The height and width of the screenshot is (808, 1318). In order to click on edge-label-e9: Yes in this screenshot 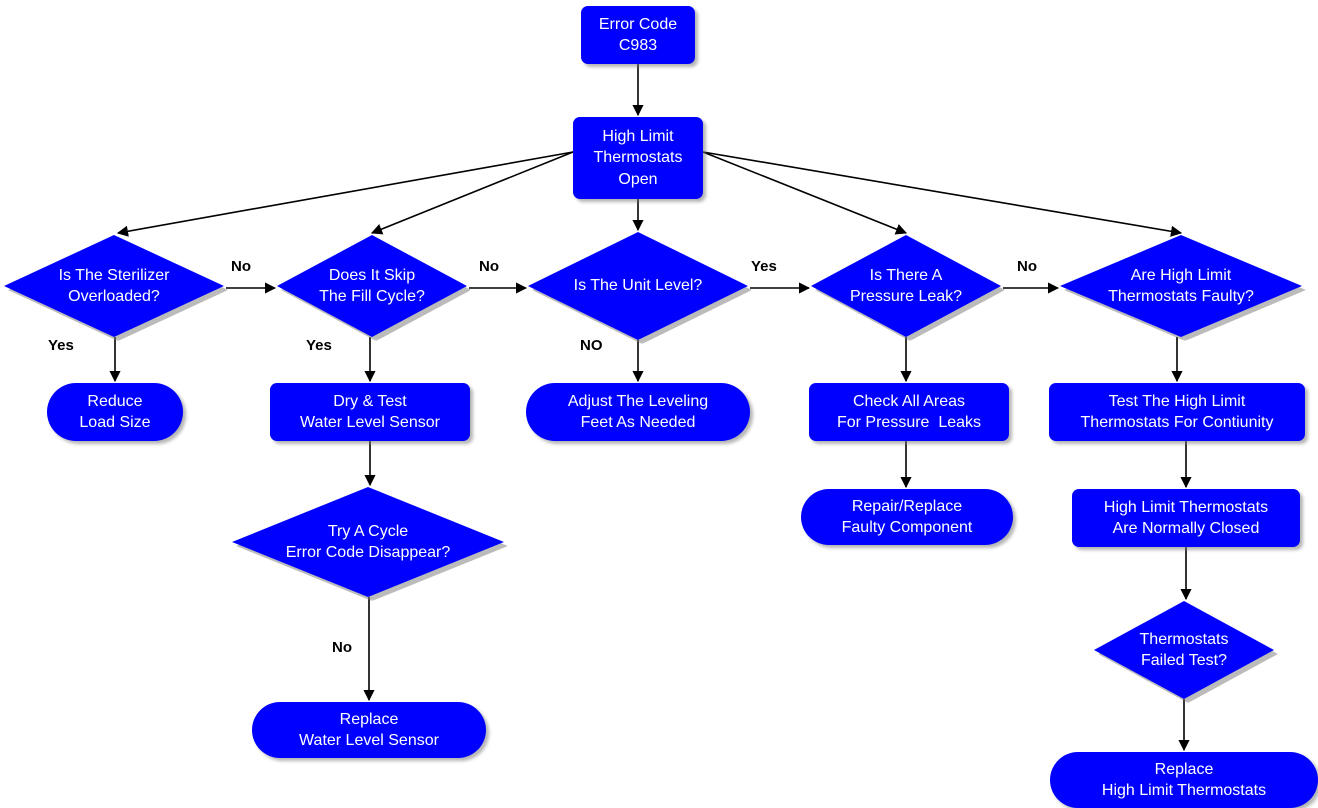, I will do `click(764, 266)`.